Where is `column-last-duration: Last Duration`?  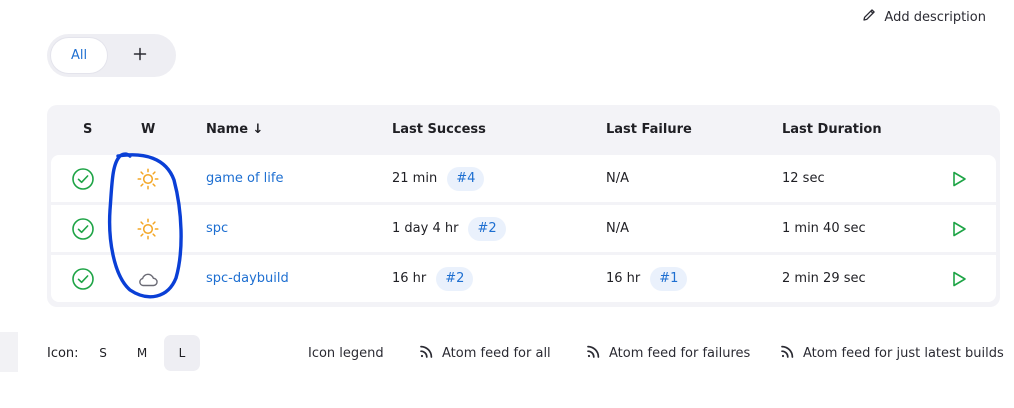 column-last-duration: Last Duration is located at coordinates (832, 129).